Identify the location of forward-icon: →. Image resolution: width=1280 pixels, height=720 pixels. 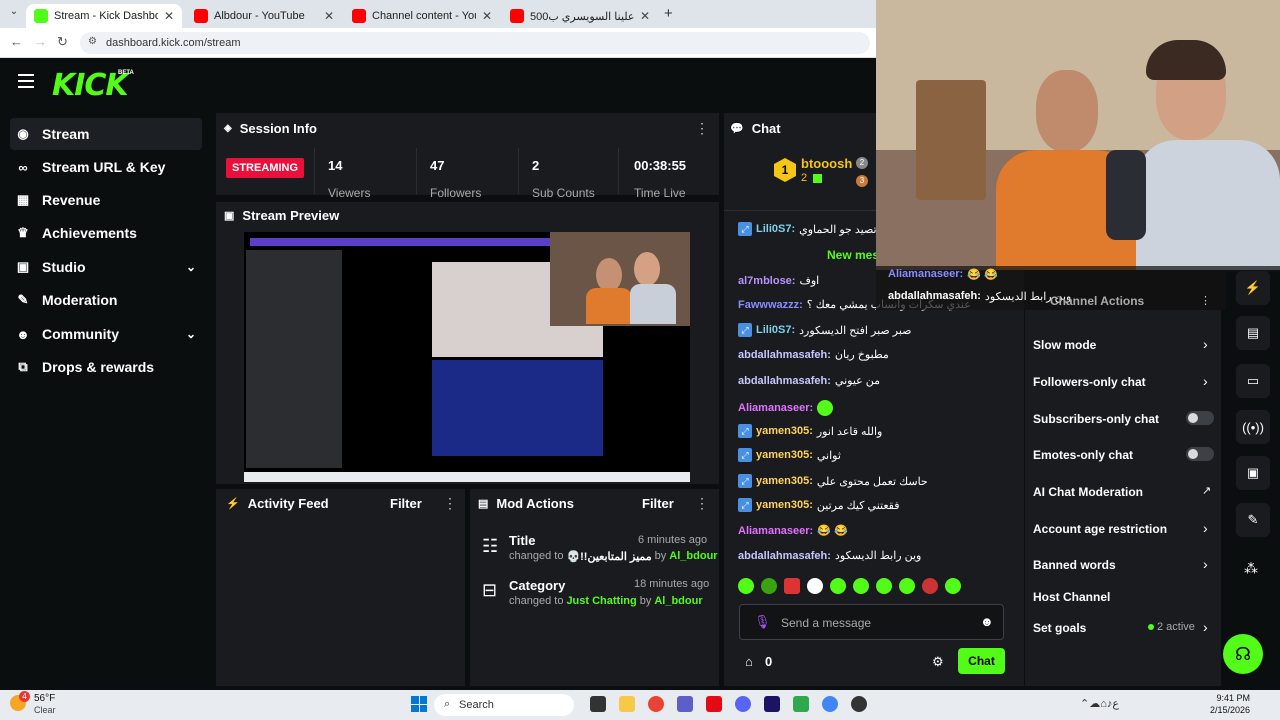
(40, 41).